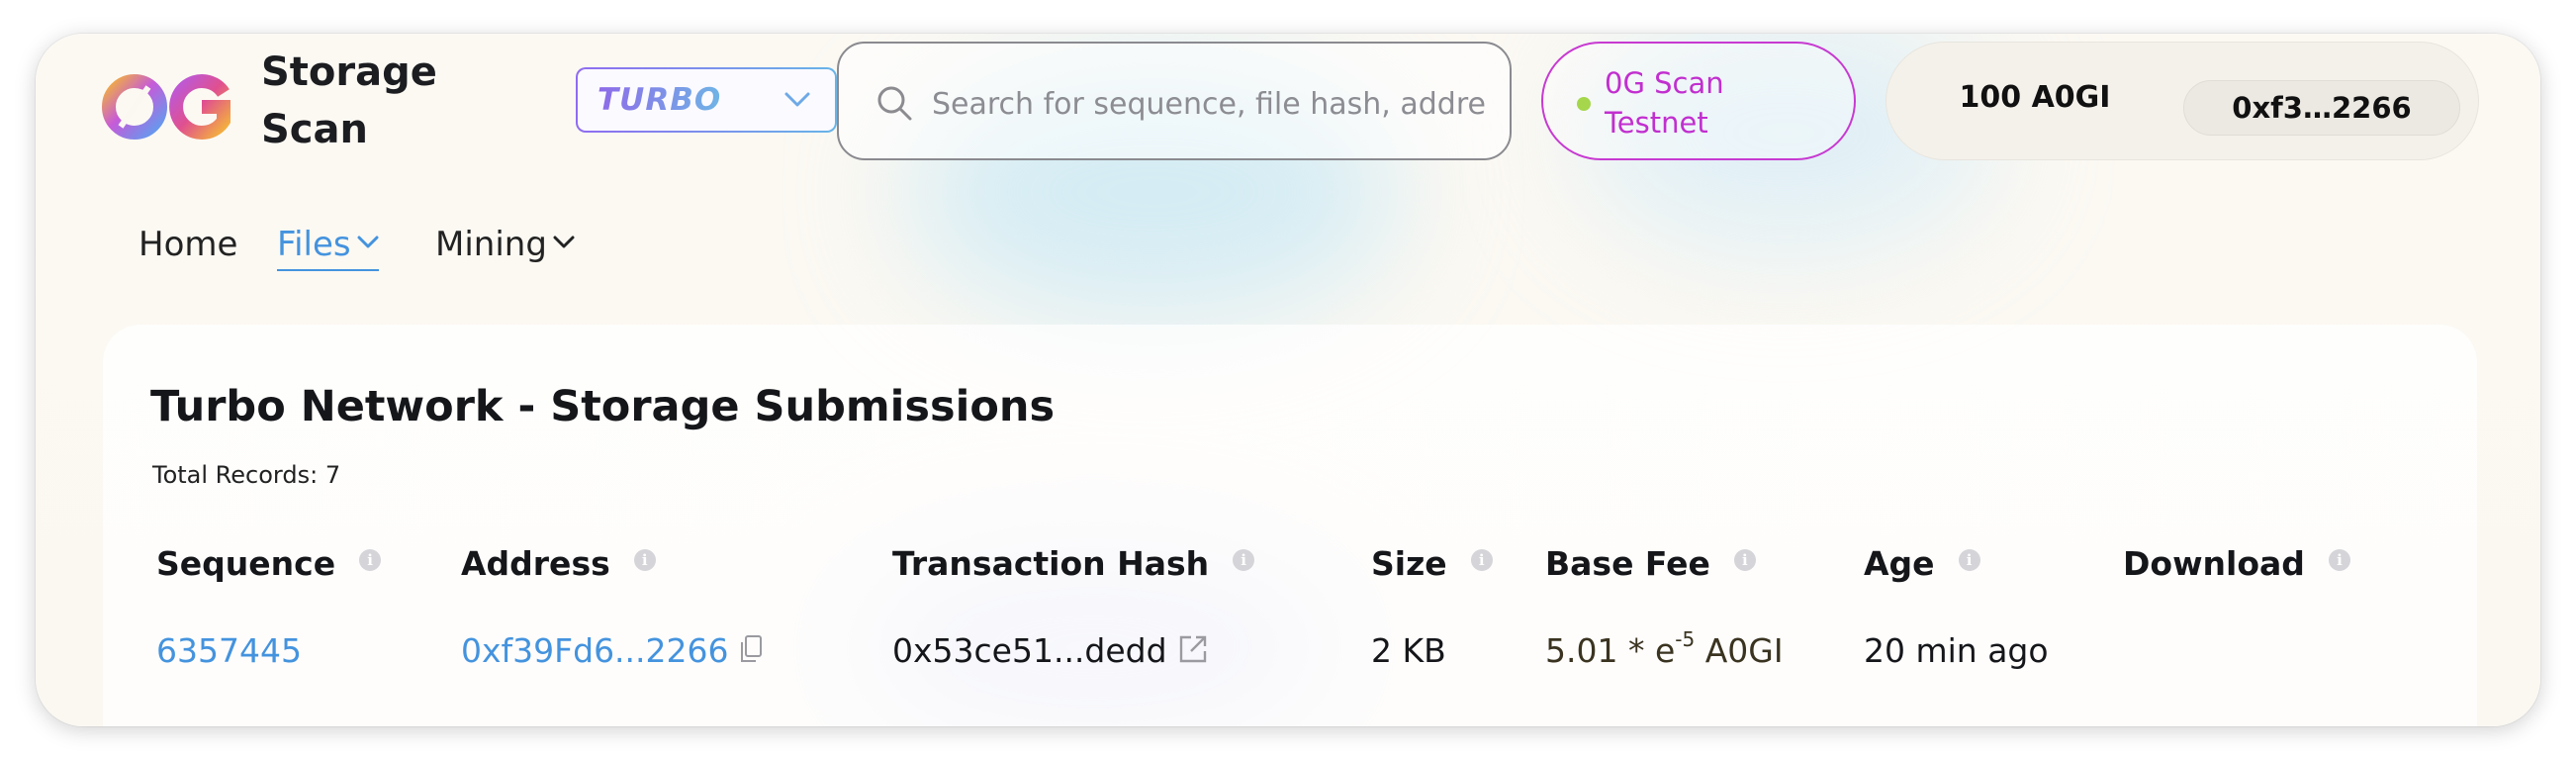  I want to click on column-header-address: Address i, so click(559, 563).